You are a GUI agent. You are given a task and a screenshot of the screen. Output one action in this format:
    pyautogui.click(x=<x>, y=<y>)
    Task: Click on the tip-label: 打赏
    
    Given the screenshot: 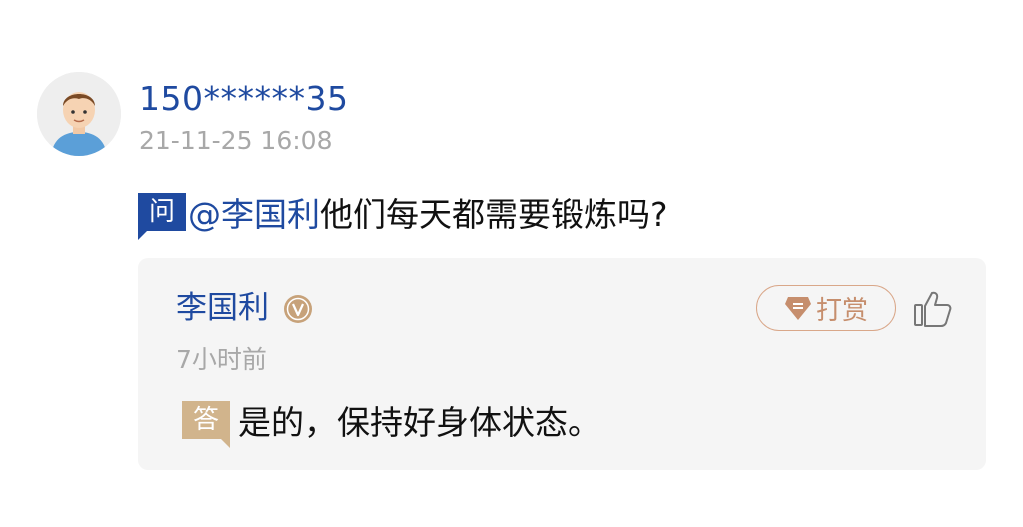 What is the action you would take?
    pyautogui.click(x=841, y=310)
    